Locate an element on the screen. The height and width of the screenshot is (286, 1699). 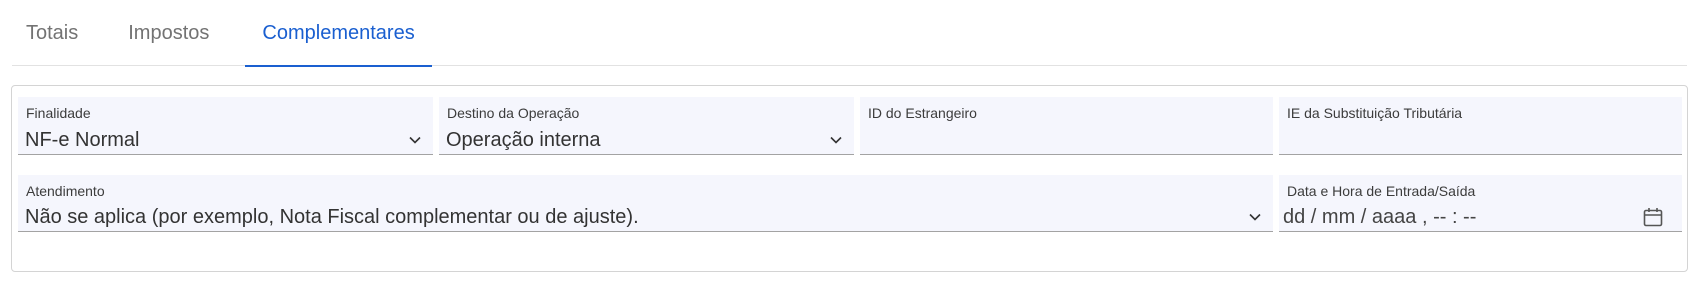
ie-substituicao-field: IE da Substituição Tributária is located at coordinates (1480, 126).